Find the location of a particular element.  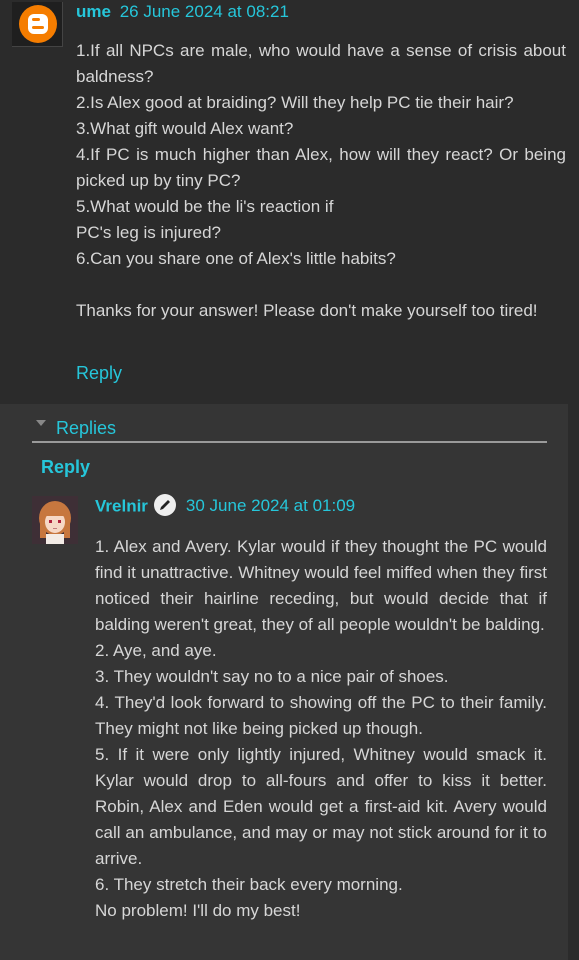

collapse-triangle-icon is located at coordinates (41, 423).